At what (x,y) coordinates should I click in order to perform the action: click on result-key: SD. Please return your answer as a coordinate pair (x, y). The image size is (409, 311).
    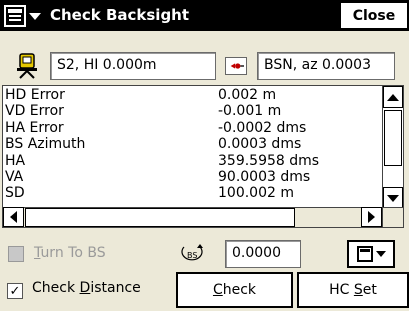
    Looking at the image, I should click on (15, 193).